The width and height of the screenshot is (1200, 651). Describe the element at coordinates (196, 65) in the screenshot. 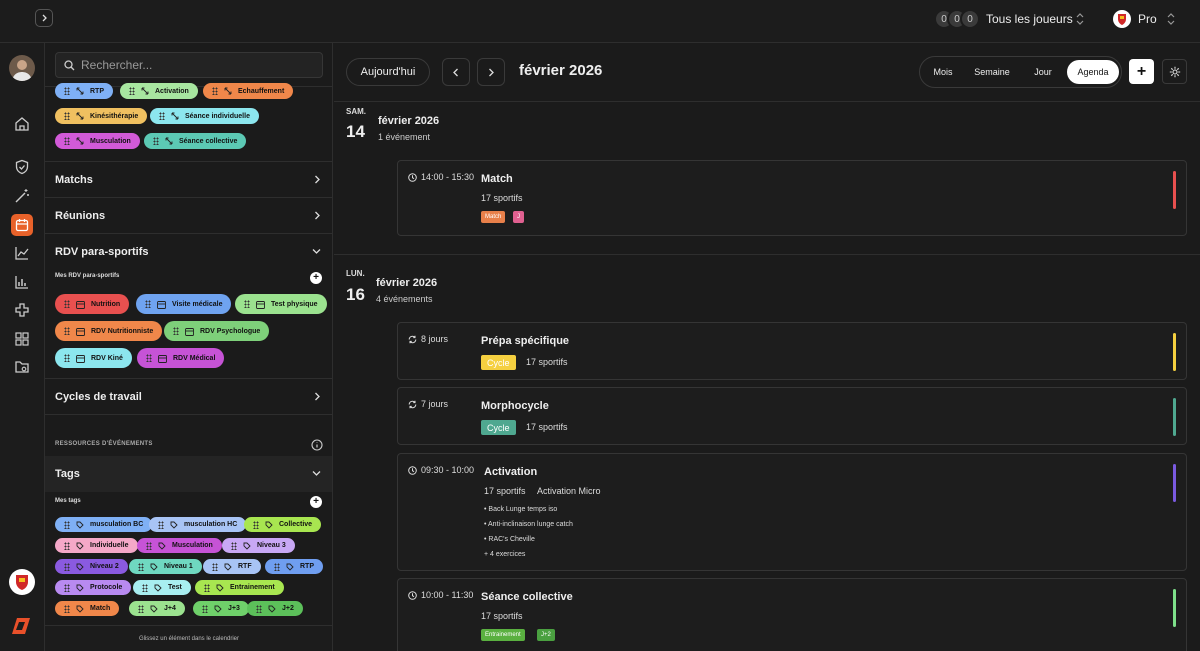

I see `search-input` at that location.